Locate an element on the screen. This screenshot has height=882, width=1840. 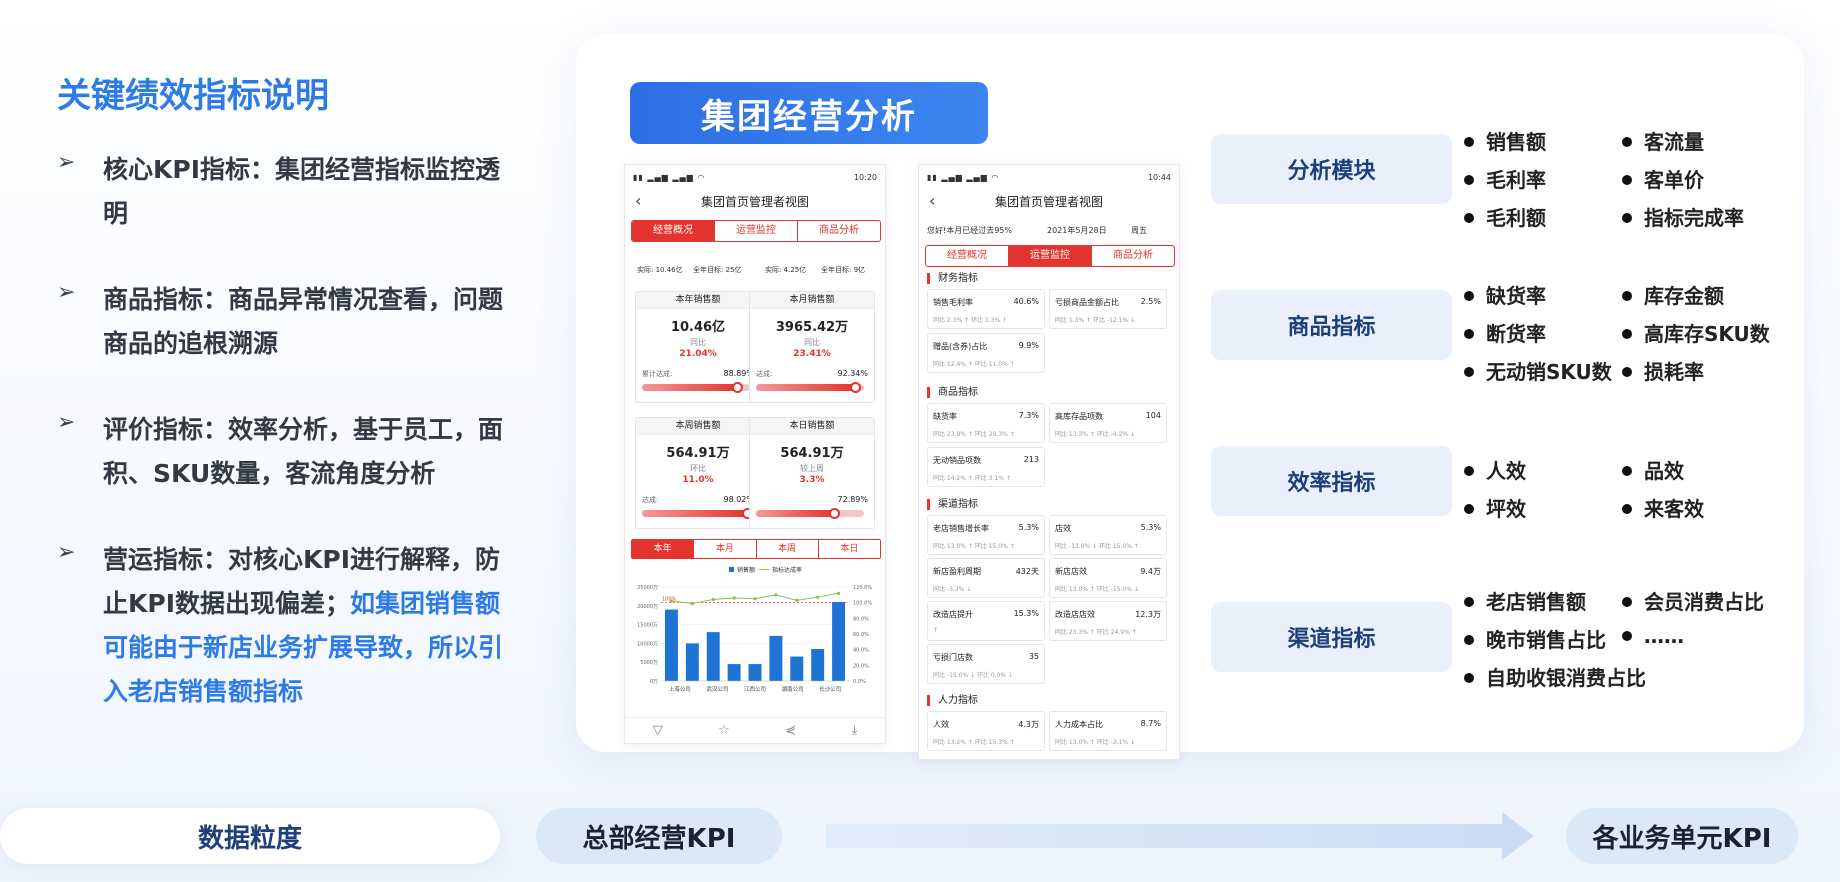
metric-cell: 无动销品项数 213 同比 14.2% ↑ 环比 3.1% ↑ is located at coordinates (986, 467).